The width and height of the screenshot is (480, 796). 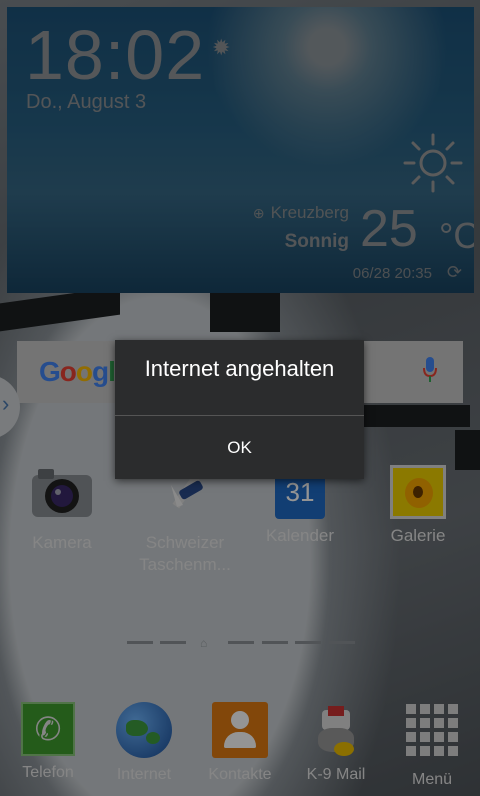 I want to click on dialog-message: Internet angehalten, so click(x=239, y=368).